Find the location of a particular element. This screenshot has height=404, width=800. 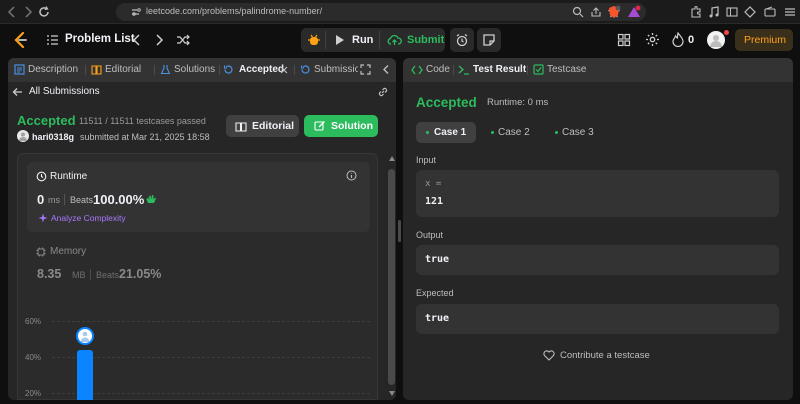

list-icon is located at coordinates (52, 40).